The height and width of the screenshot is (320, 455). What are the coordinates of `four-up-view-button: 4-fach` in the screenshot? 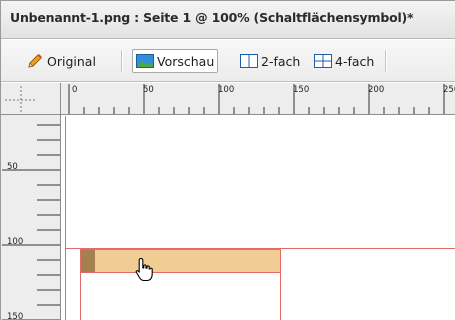 It's located at (344, 61).